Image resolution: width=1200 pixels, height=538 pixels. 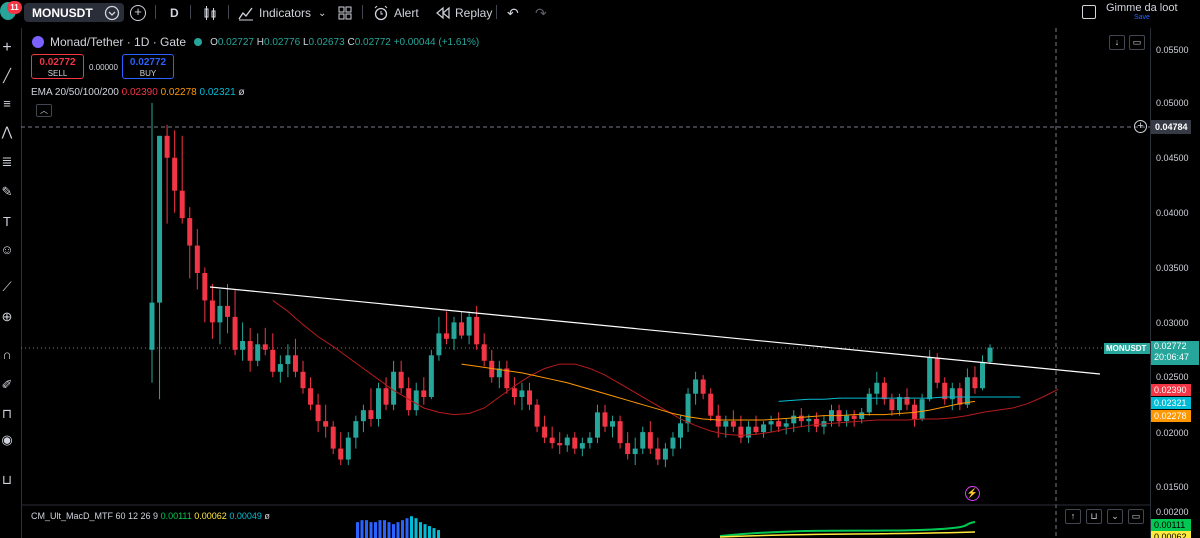 What do you see at coordinates (1140, 126) in the screenshot?
I see `add-alert-plus-icon: +` at bounding box center [1140, 126].